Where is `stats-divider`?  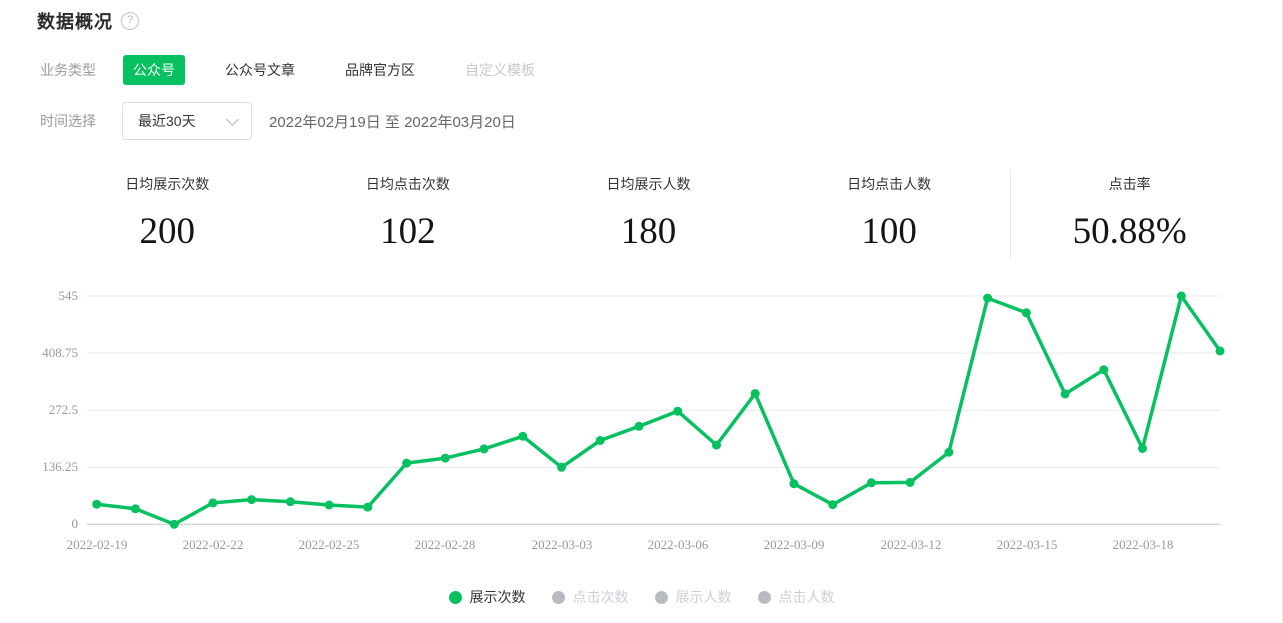
stats-divider is located at coordinates (1010, 214).